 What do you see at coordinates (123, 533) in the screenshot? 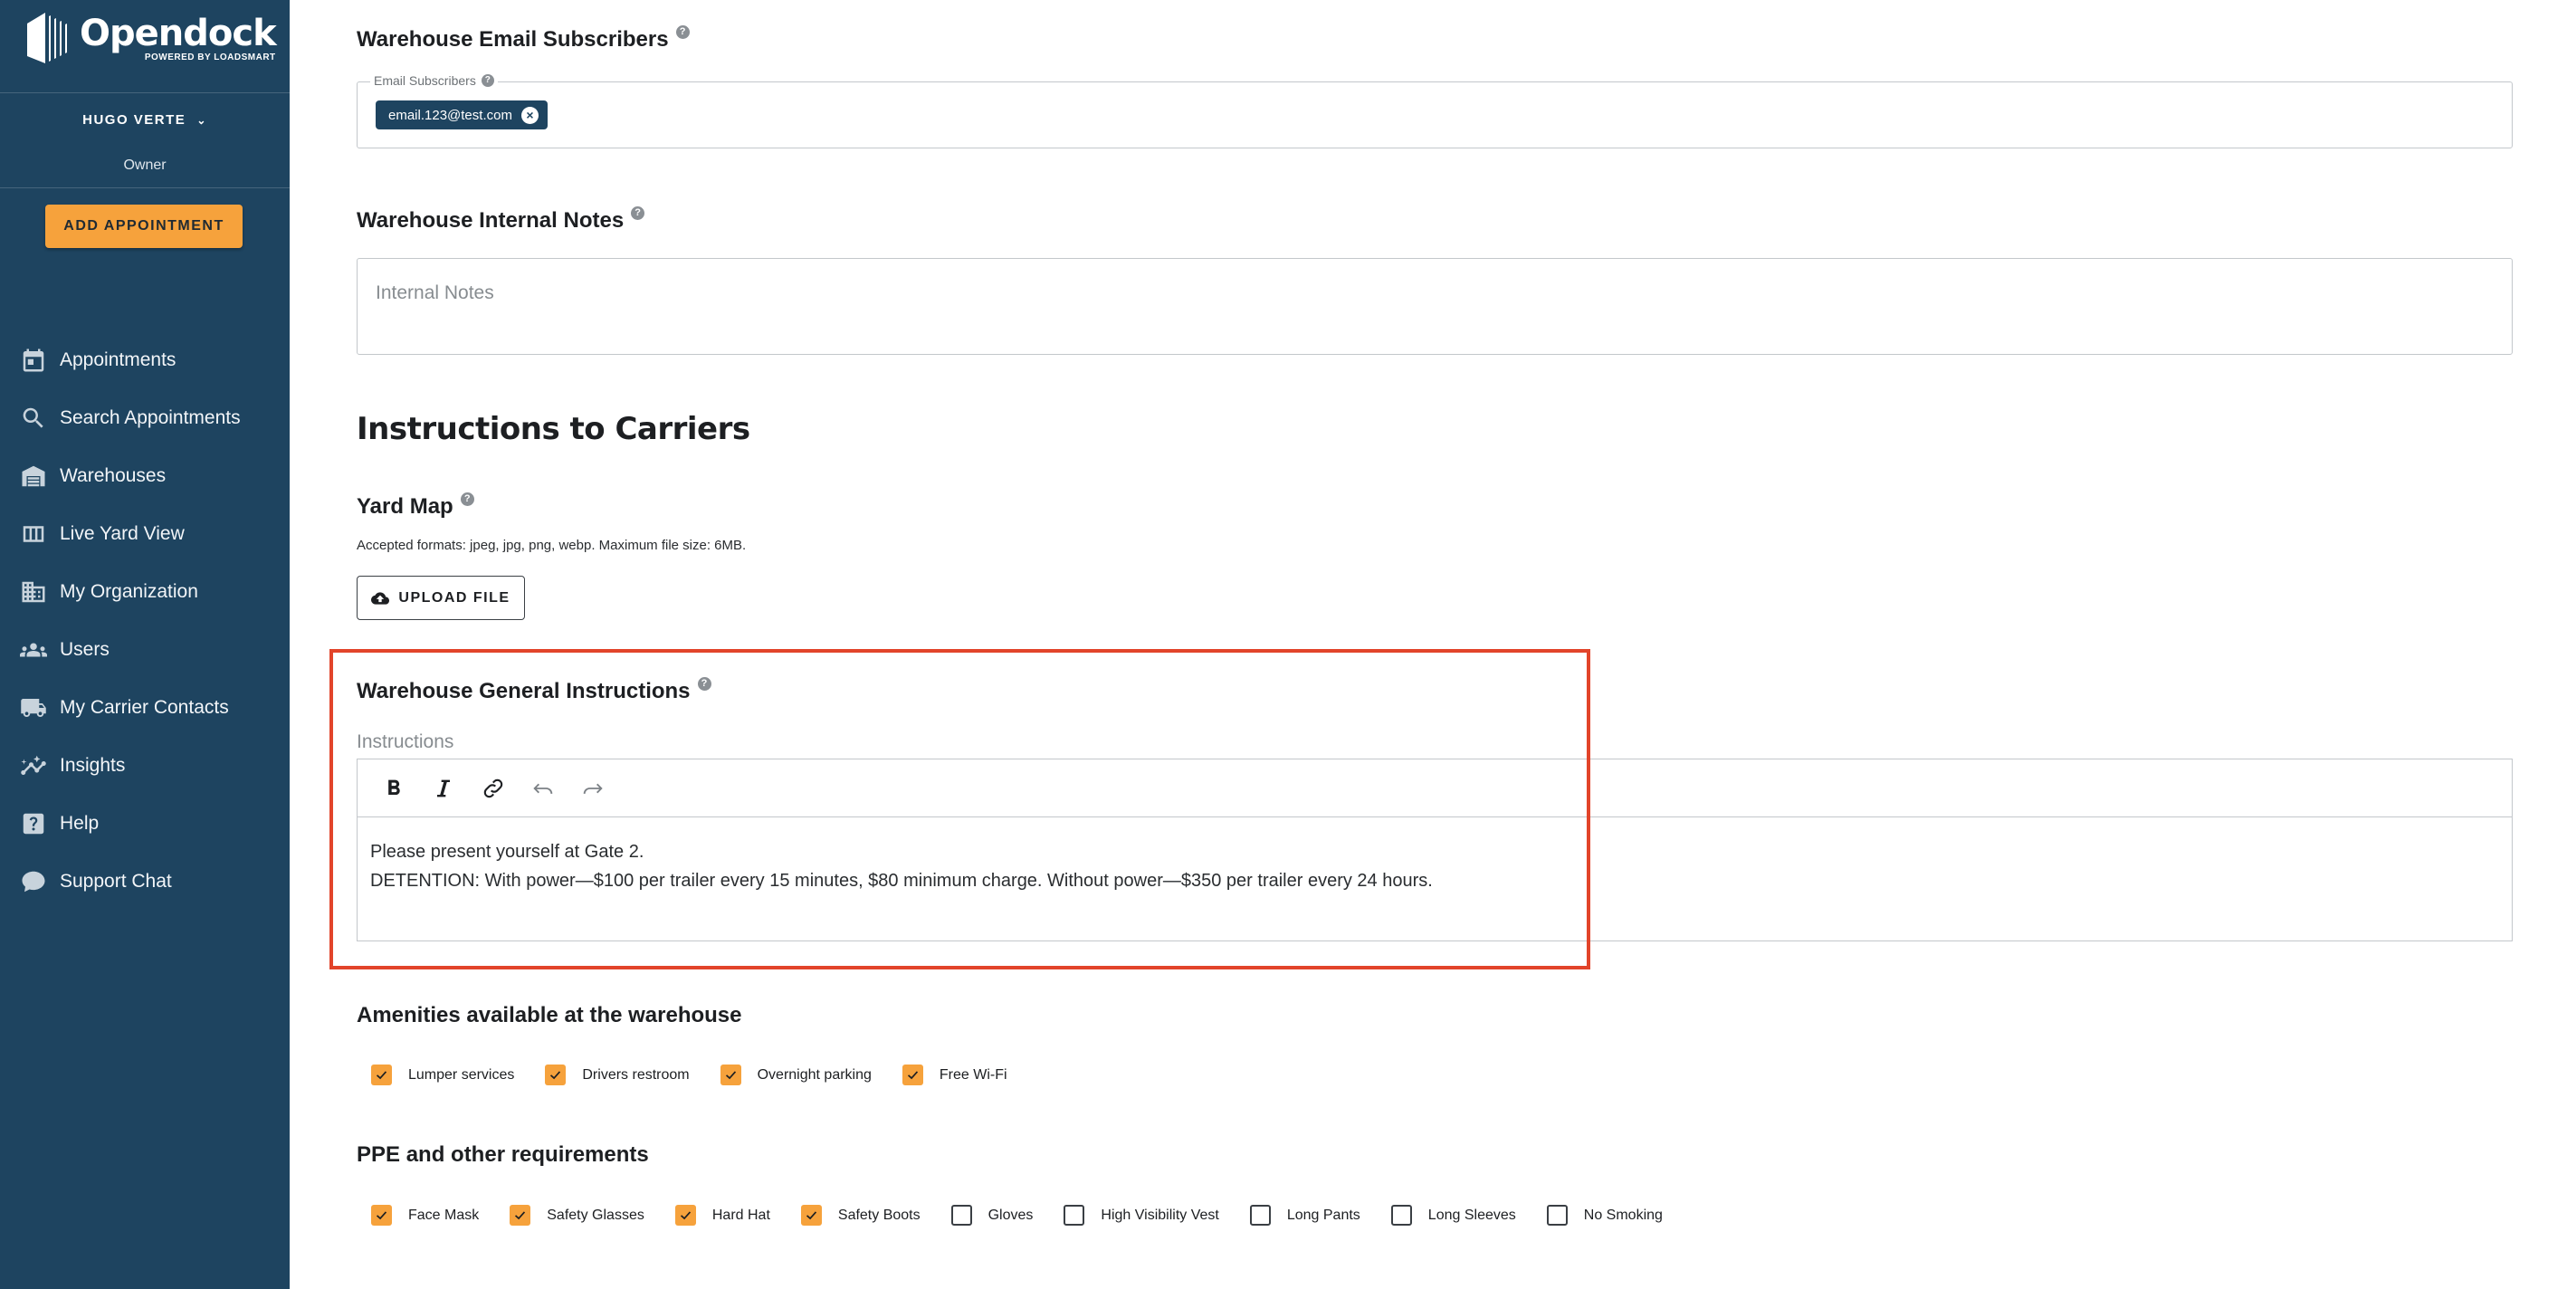
I see `sidebar-item-label: Live Yard View` at bounding box center [123, 533].